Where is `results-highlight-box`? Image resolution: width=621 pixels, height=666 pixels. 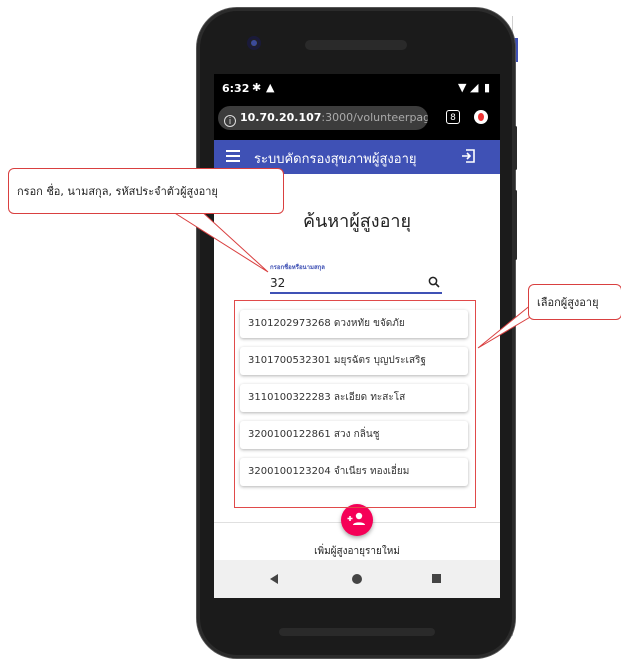 results-highlight-box is located at coordinates (355, 404).